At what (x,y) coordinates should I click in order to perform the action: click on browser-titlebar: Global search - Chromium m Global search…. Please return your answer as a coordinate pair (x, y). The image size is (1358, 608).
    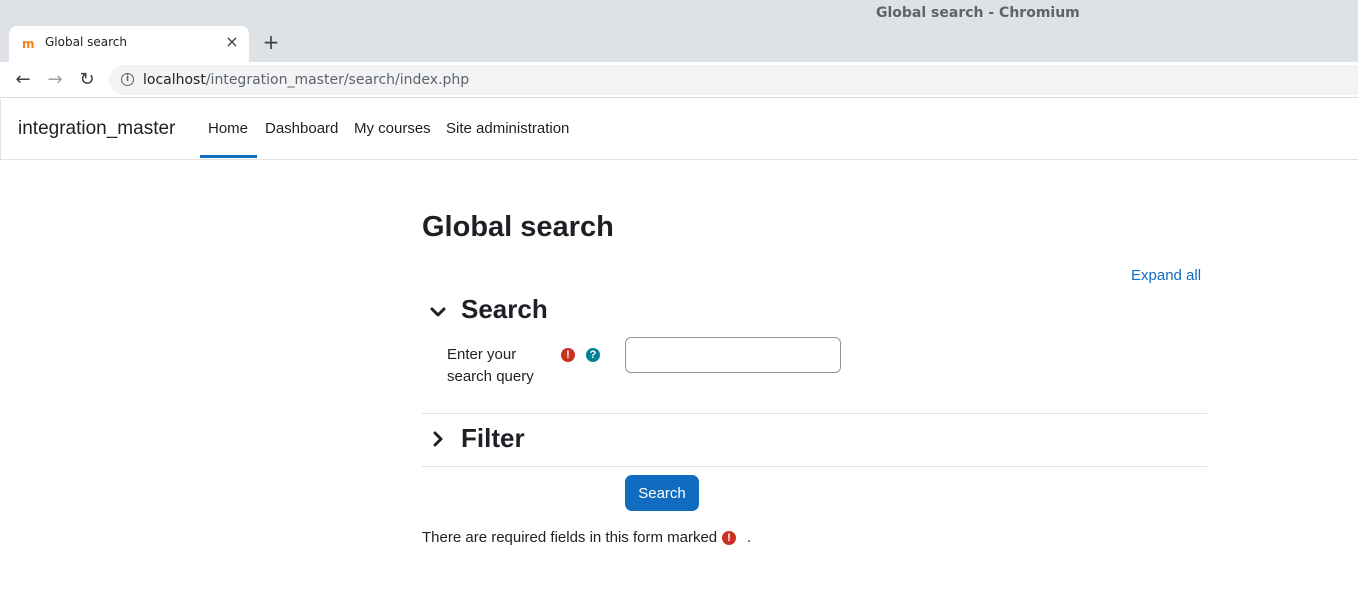
    Looking at the image, I should click on (679, 31).